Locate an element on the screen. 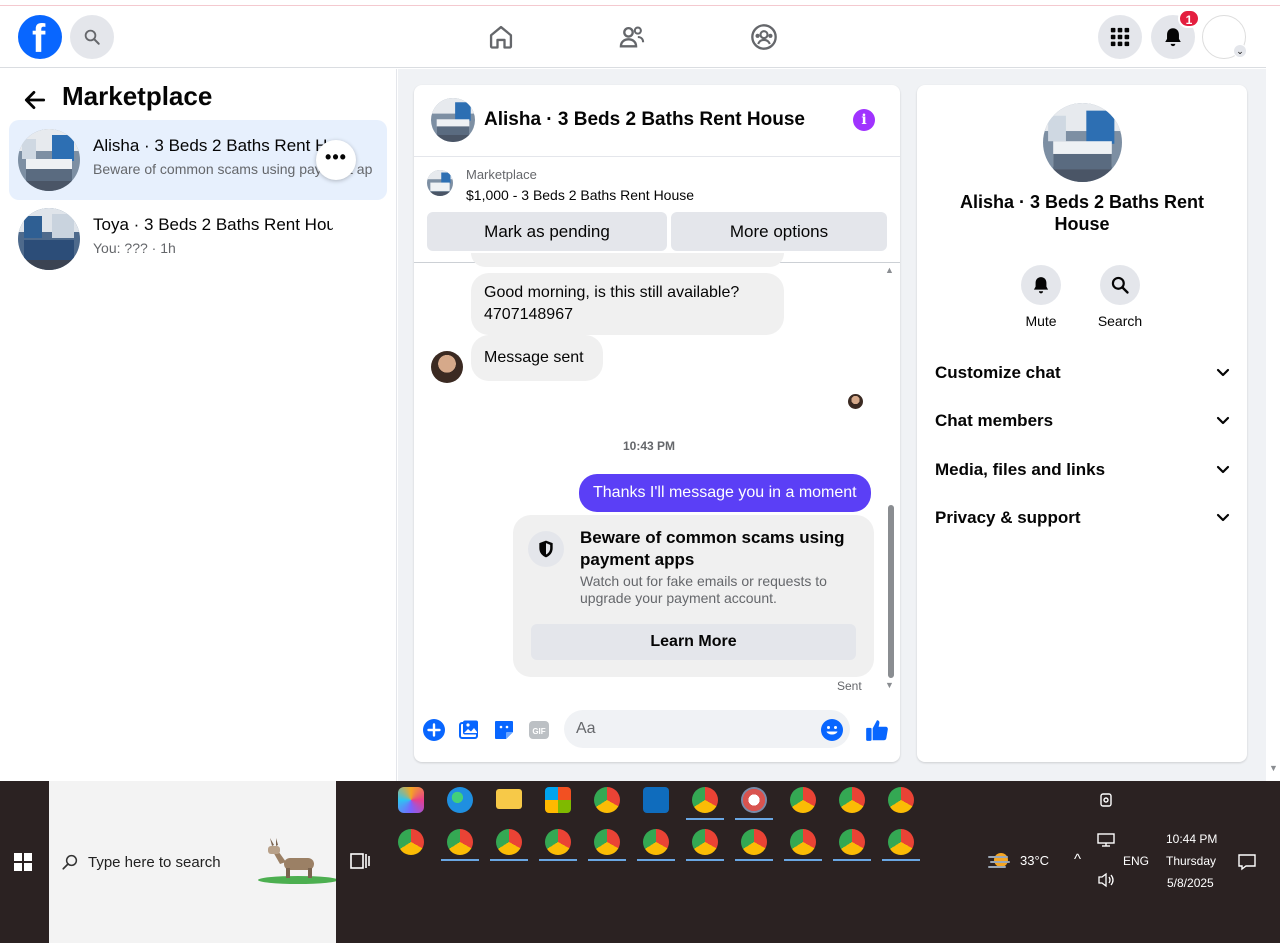 This screenshot has width=1280, height=943. scroll-up-arrow-icon: ▲ is located at coordinates (889, 270).